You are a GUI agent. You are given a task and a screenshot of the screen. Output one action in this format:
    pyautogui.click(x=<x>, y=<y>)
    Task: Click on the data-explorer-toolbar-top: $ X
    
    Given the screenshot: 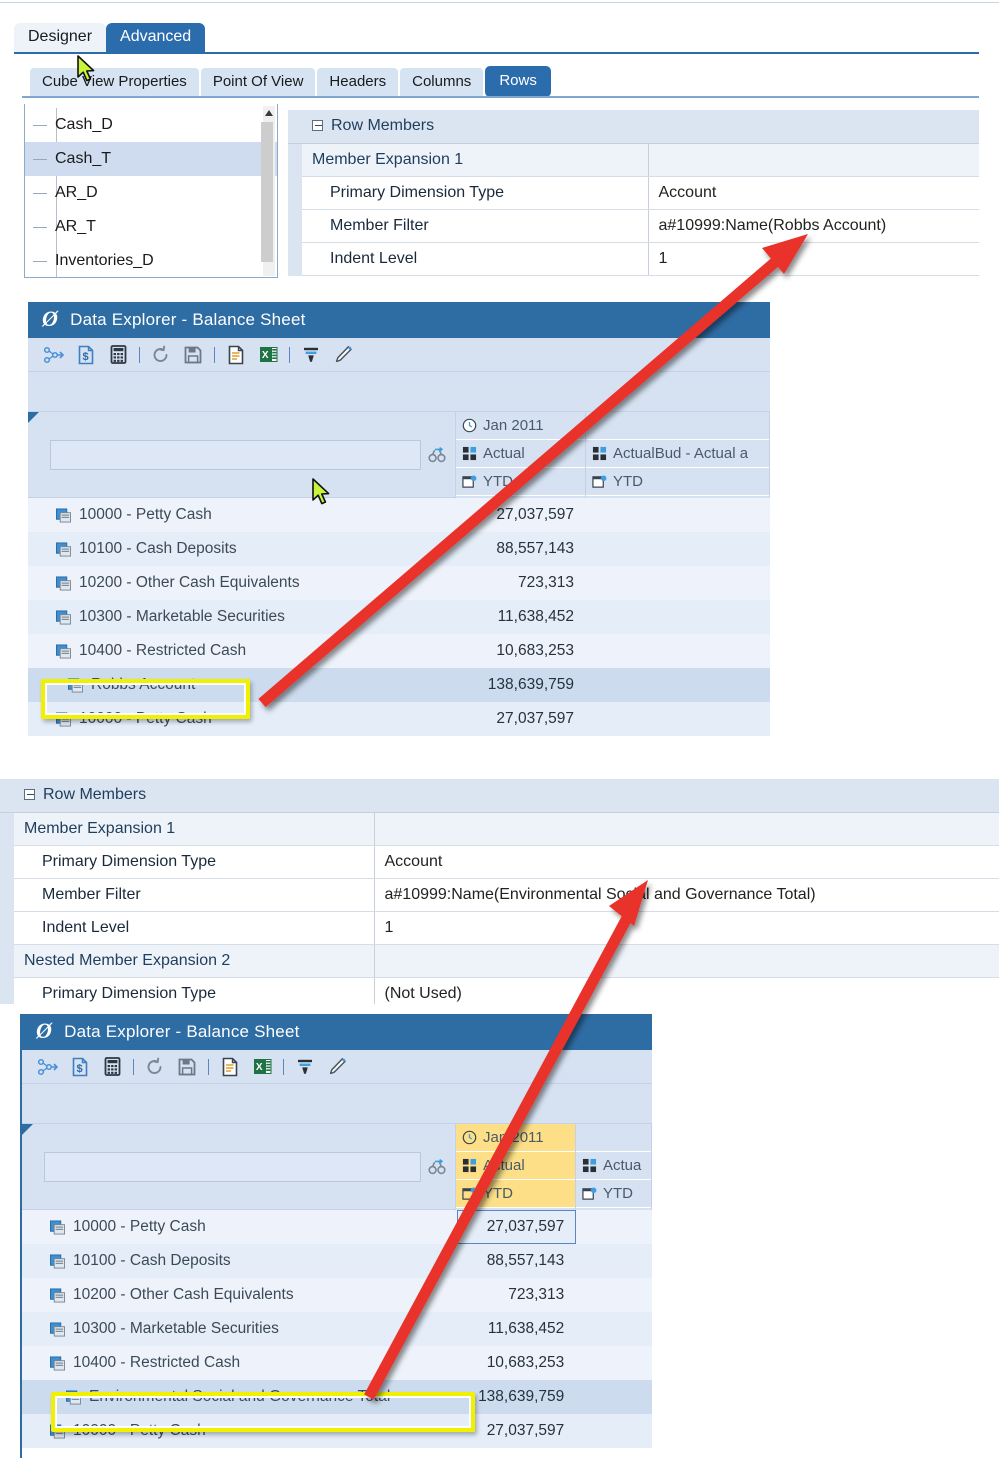 What is the action you would take?
    pyautogui.click(x=399, y=355)
    